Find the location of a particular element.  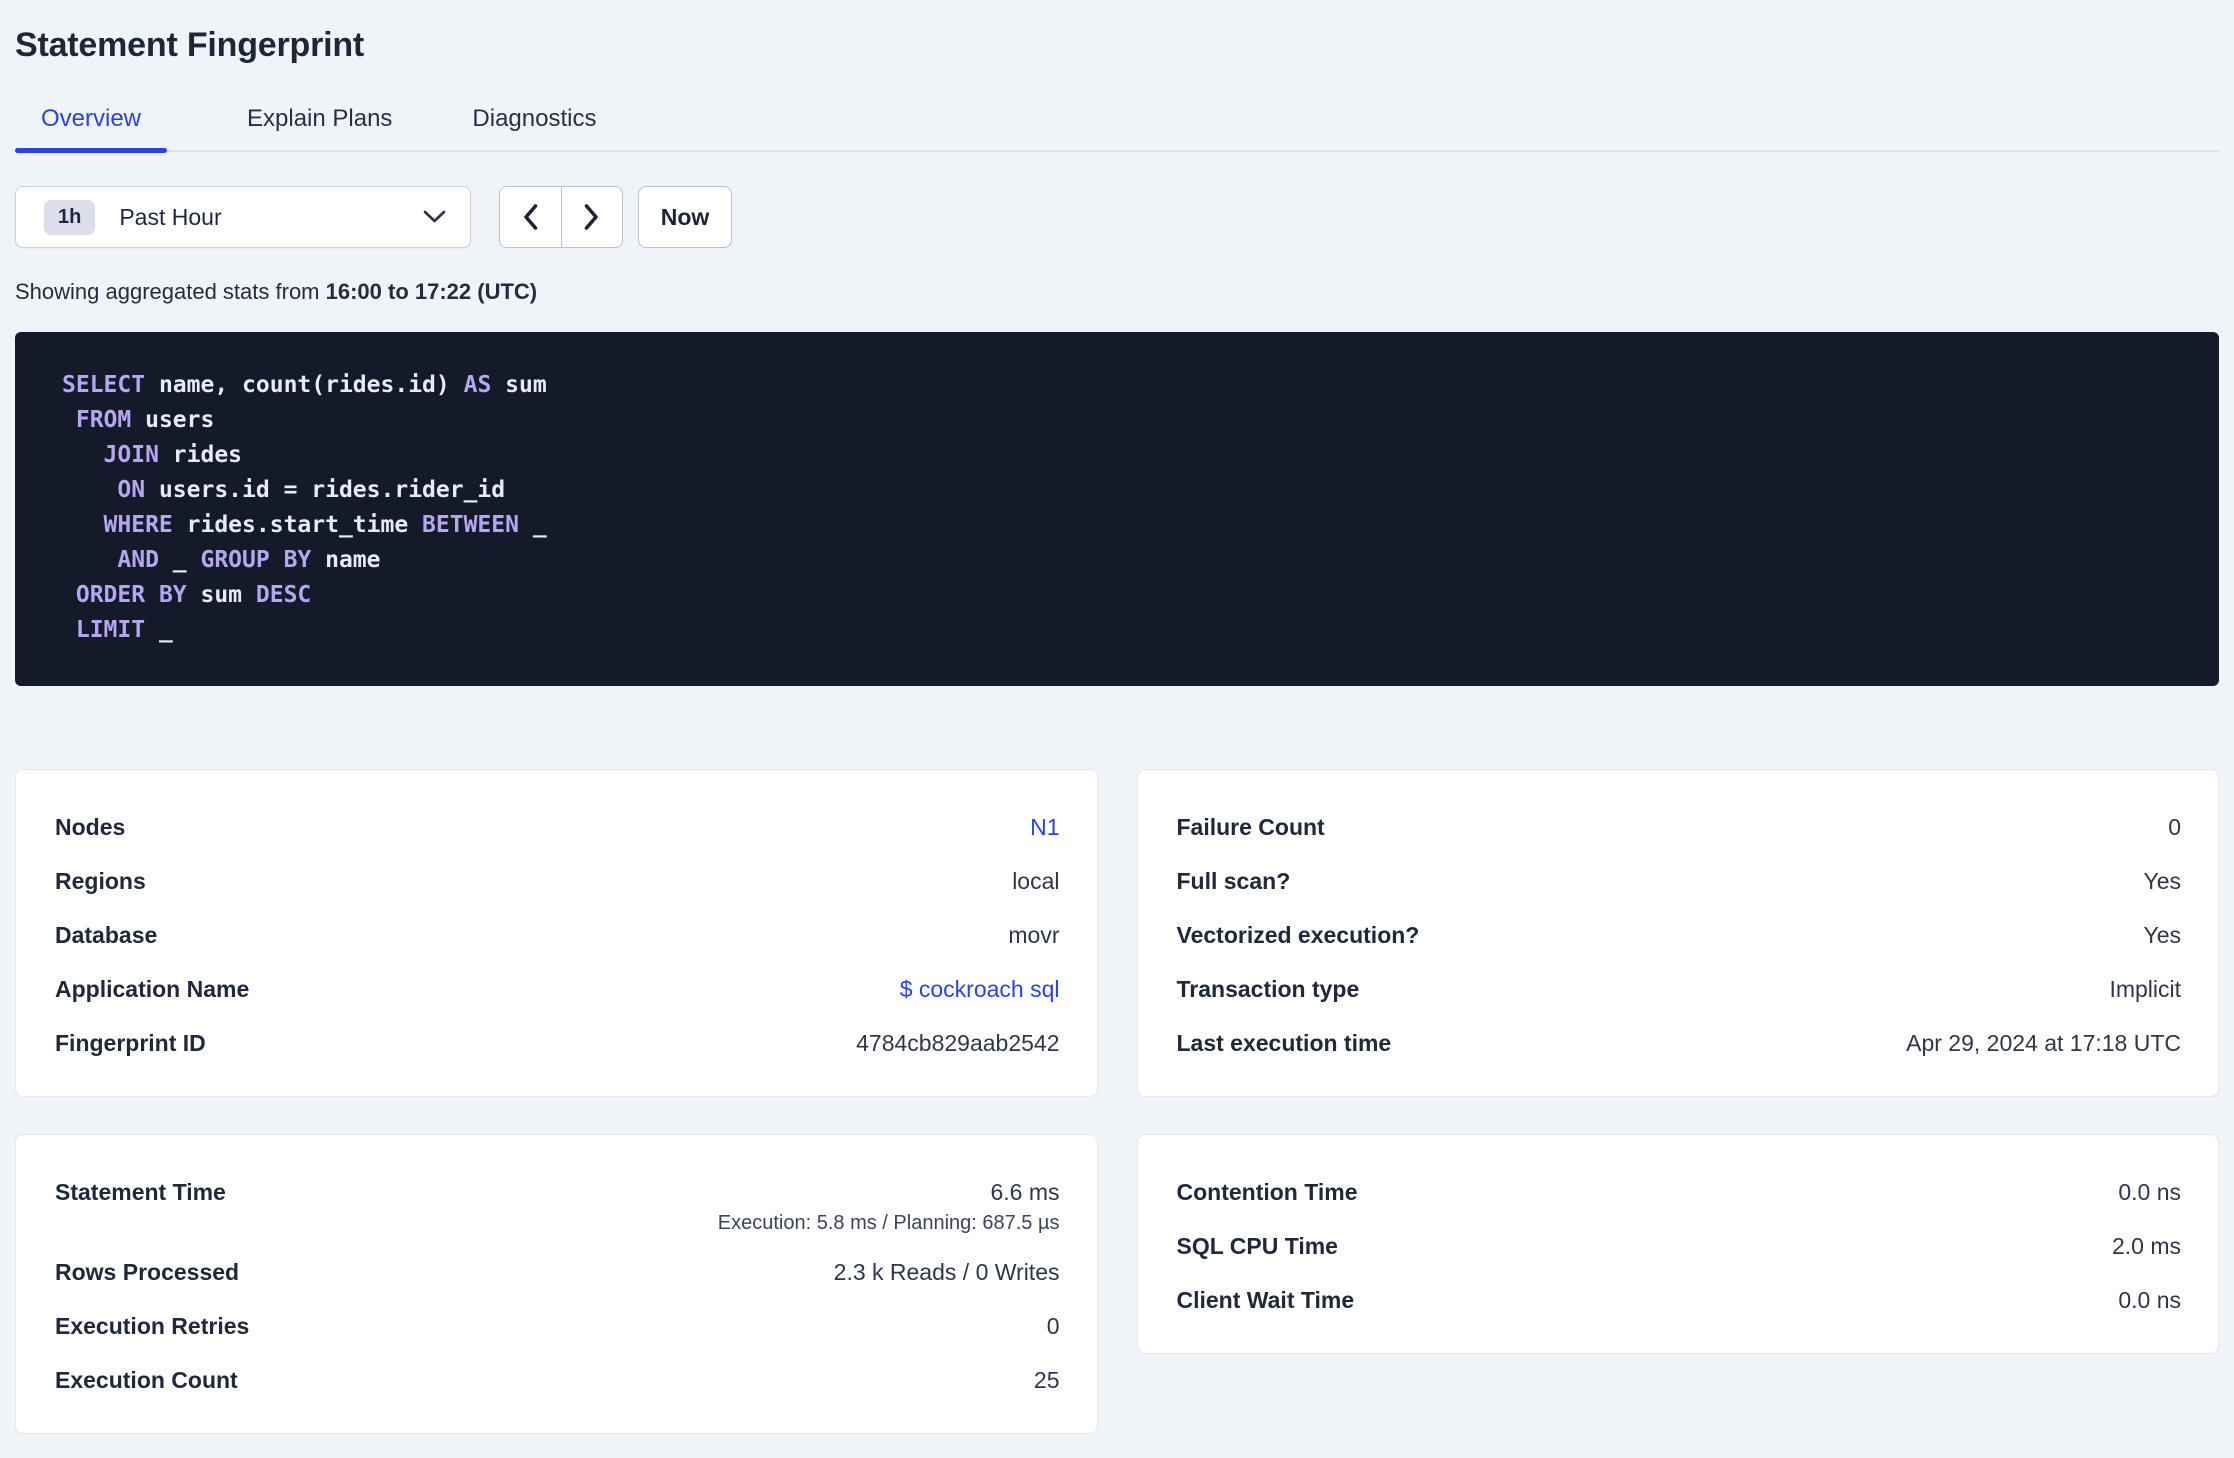

rows-processed-label: Rows Processed is located at coordinates (147, 1271).